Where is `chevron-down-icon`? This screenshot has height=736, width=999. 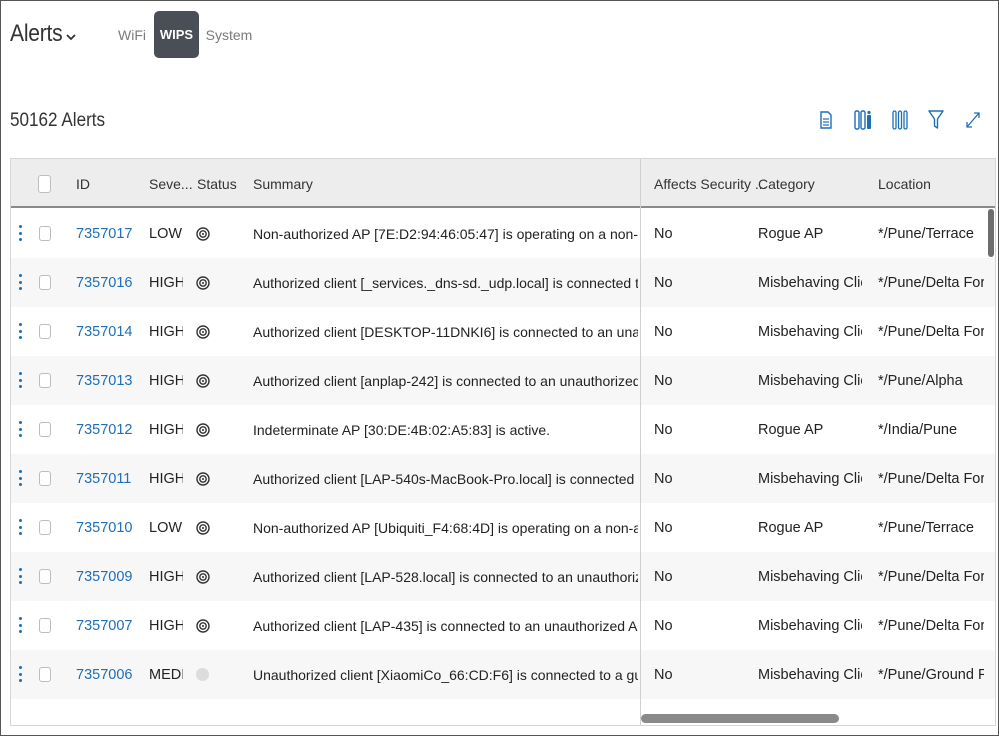
chevron-down-icon is located at coordinates (71, 37).